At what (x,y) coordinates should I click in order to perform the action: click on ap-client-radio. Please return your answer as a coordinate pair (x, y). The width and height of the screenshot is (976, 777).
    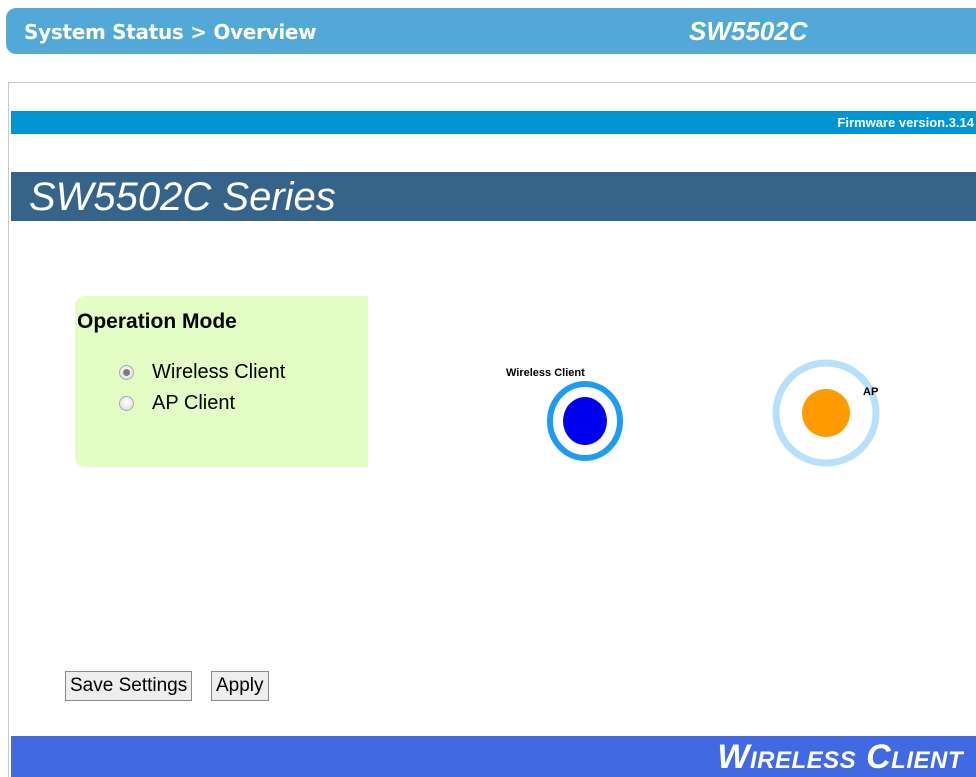
    Looking at the image, I should click on (126, 403).